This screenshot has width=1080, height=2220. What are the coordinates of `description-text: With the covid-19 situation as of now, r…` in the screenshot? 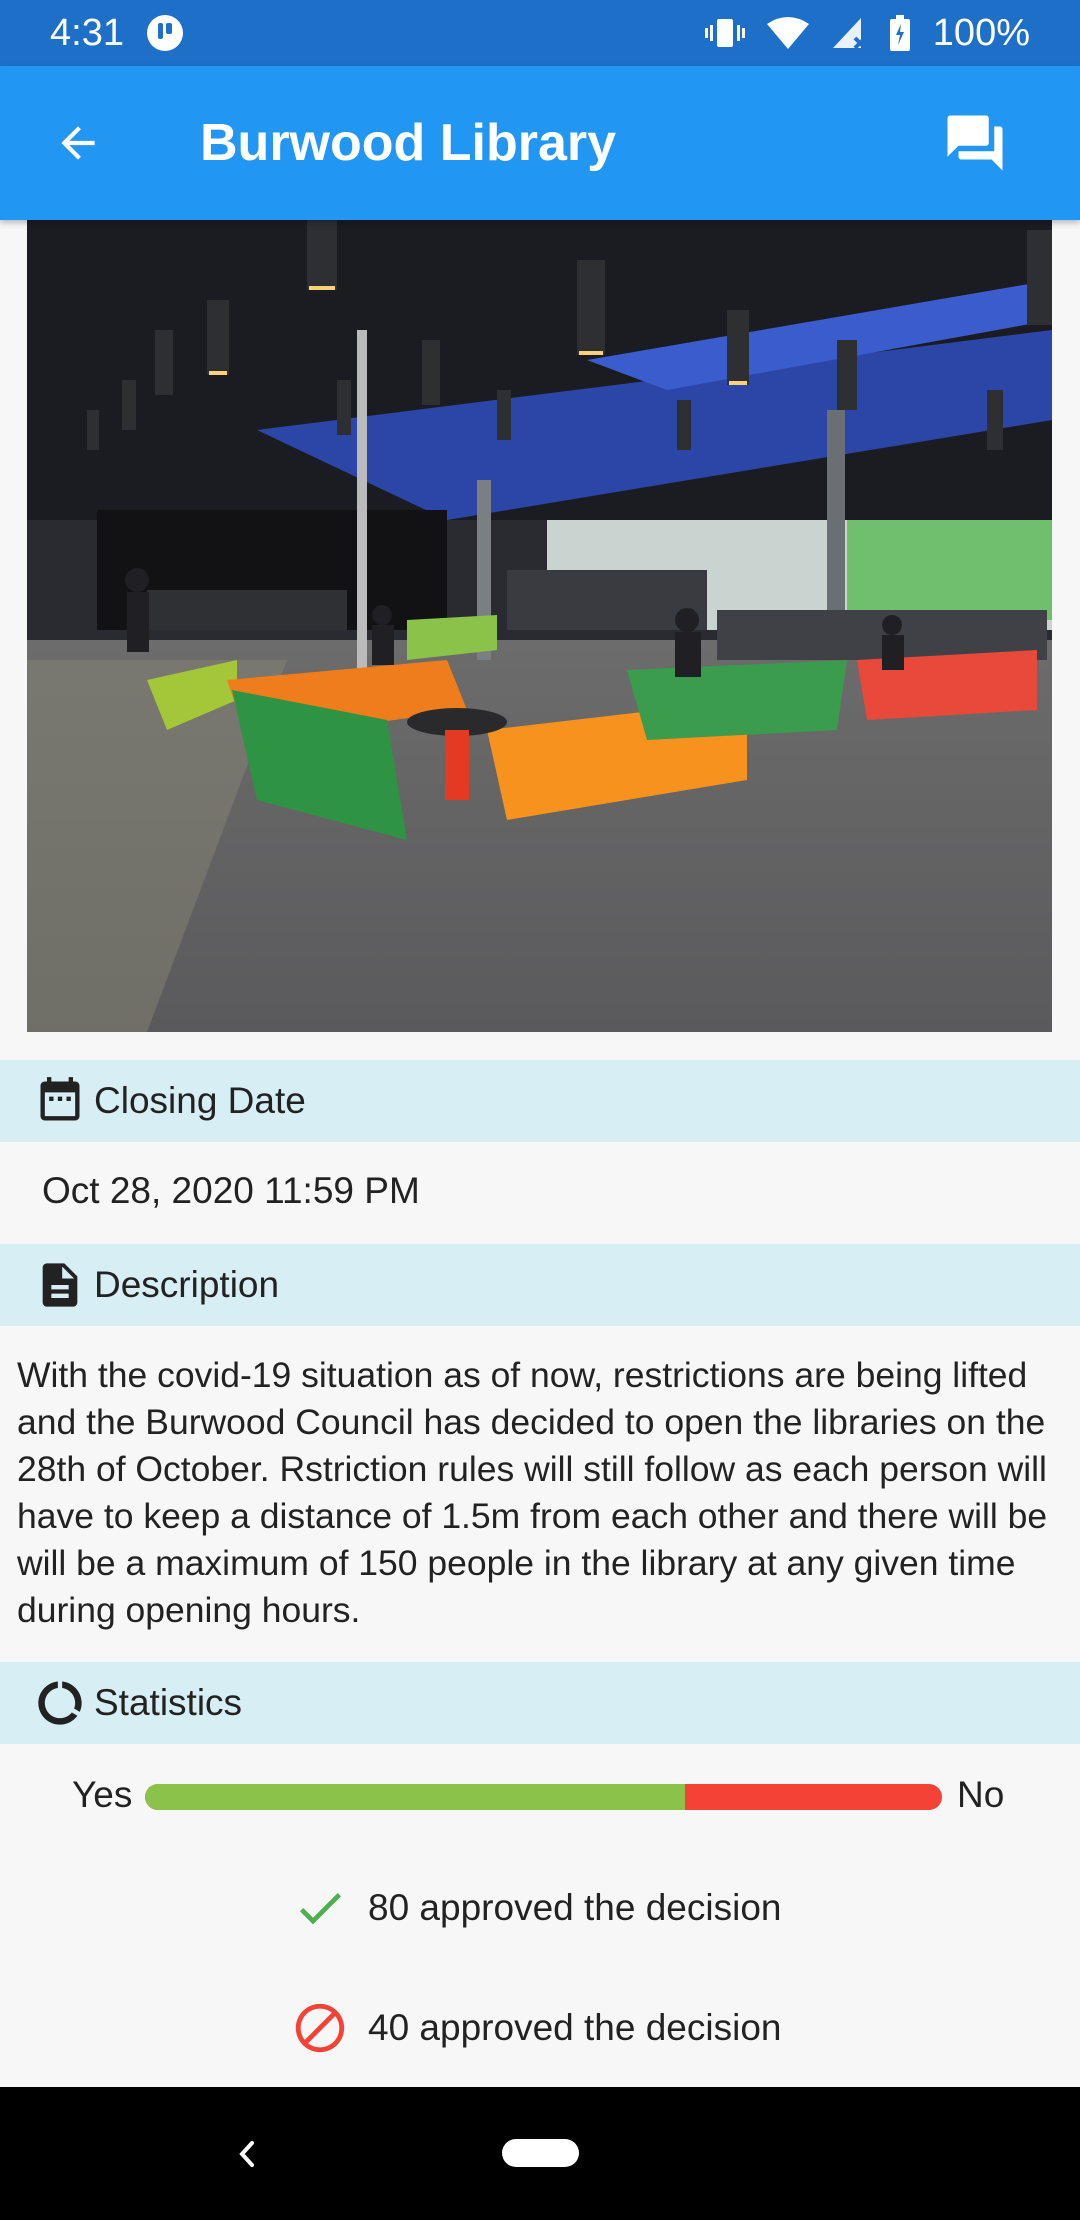 It's located at (532, 1492).